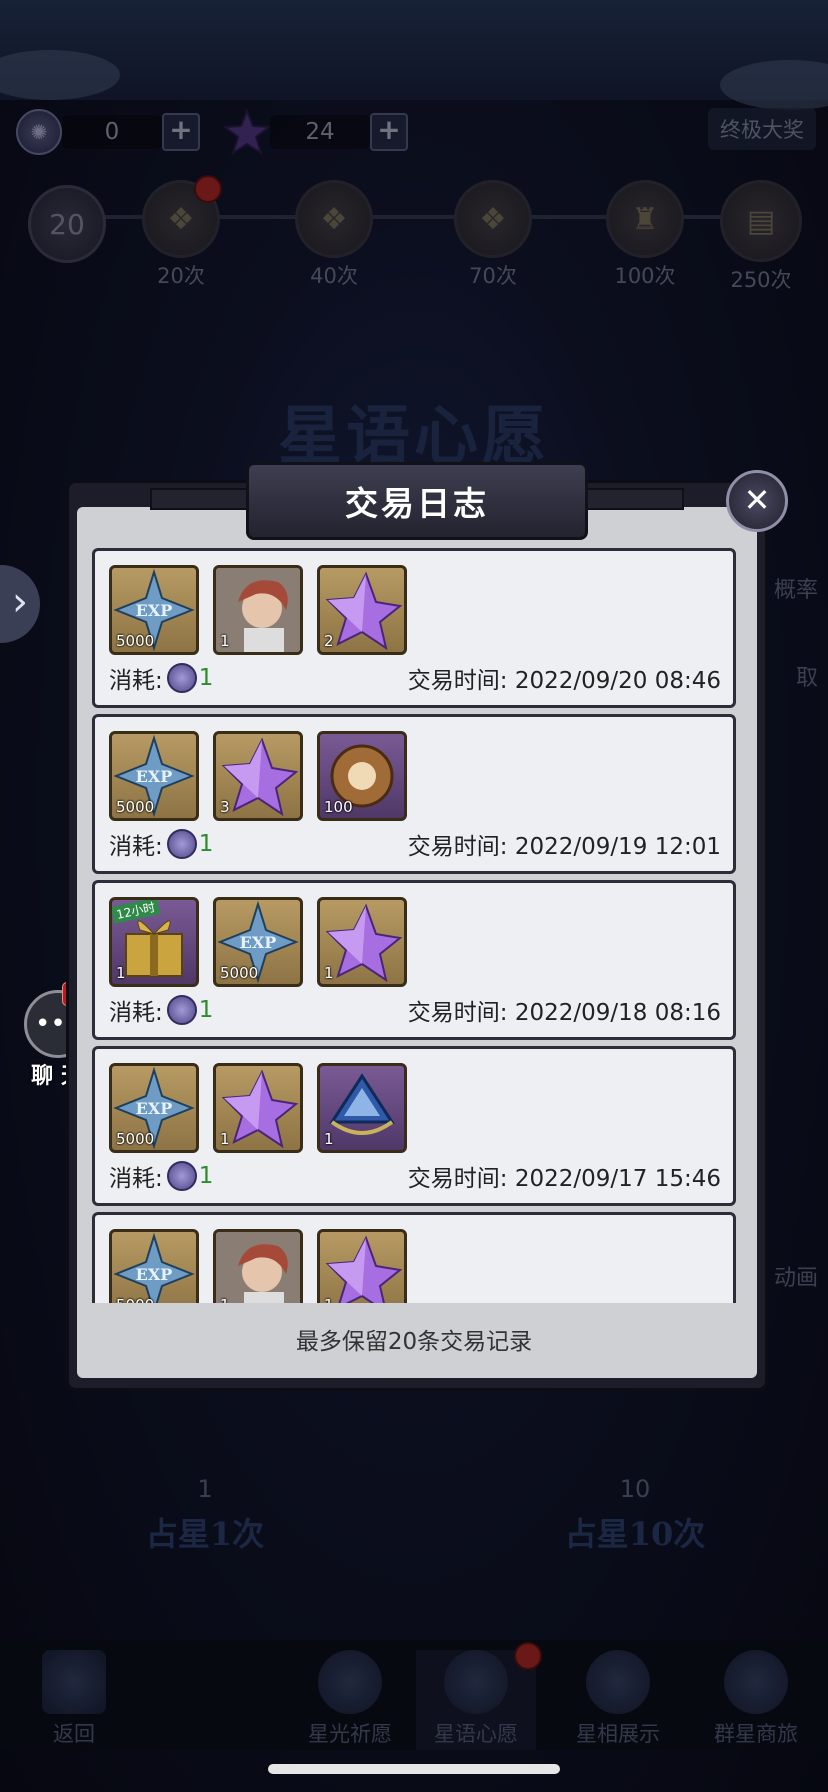  What do you see at coordinates (414, 1342) in the screenshot?
I see `record-limit-note: 最多保留20条交易记录` at bounding box center [414, 1342].